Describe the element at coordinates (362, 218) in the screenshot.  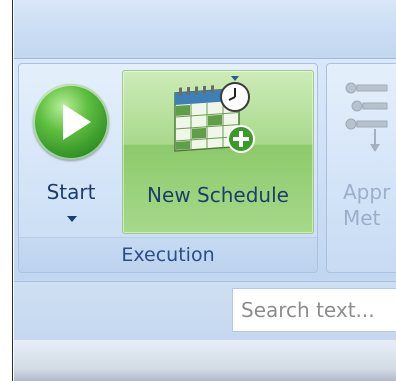
I see `approval-method-label-line2: Met` at that location.